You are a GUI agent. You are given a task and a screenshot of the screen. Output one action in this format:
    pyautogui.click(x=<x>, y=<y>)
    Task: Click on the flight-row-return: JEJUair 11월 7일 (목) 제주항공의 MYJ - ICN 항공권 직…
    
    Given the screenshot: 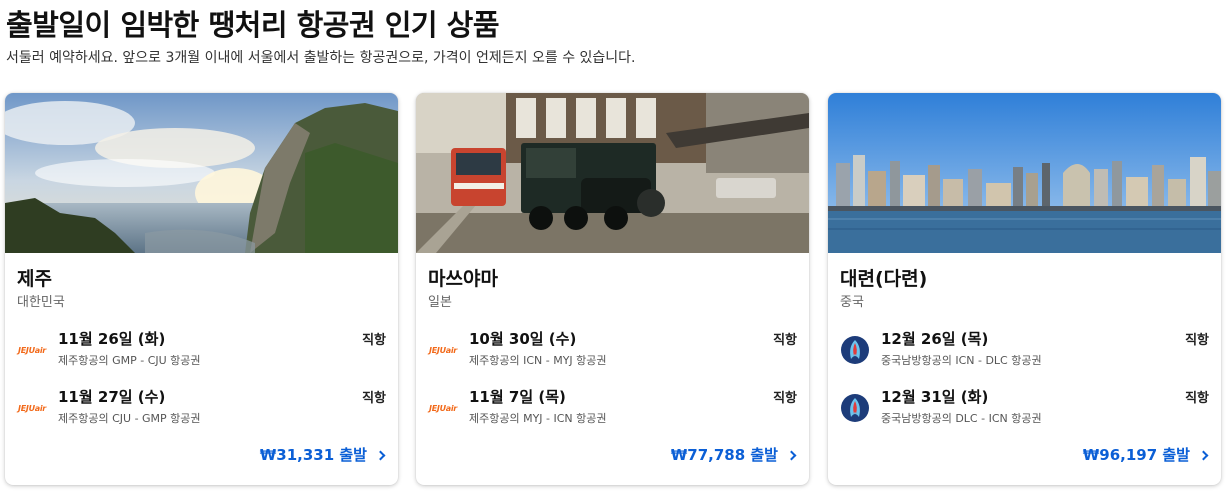 What is the action you would take?
    pyautogui.click(x=612, y=409)
    